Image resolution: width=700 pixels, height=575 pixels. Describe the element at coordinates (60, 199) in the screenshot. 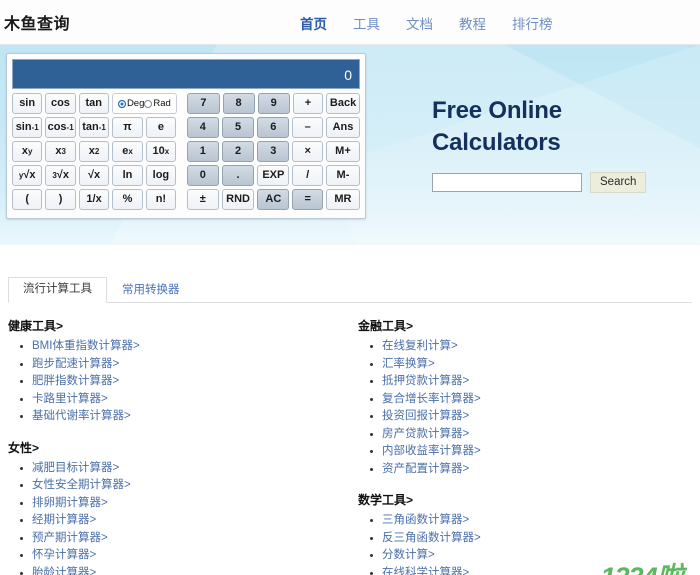

I see `calc-key-: )` at that location.